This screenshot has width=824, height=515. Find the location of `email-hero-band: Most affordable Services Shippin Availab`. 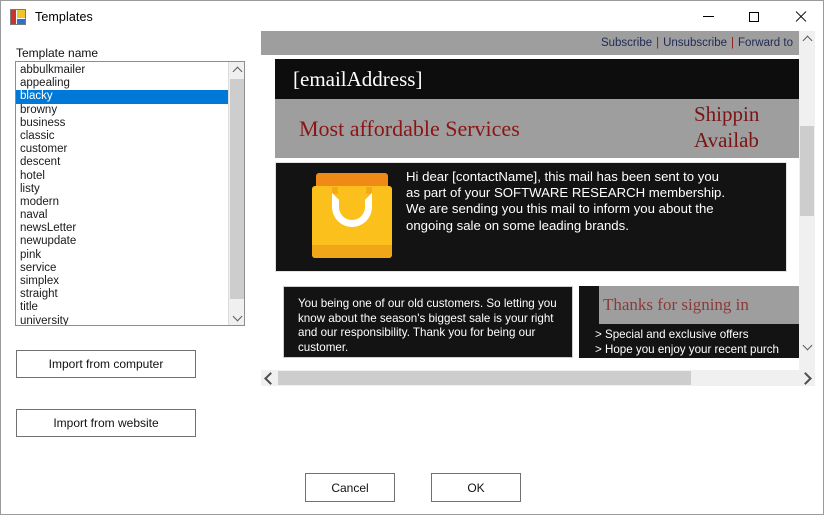

email-hero-band: Most affordable Services Shippin Availab is located at coordinates (537, 128).